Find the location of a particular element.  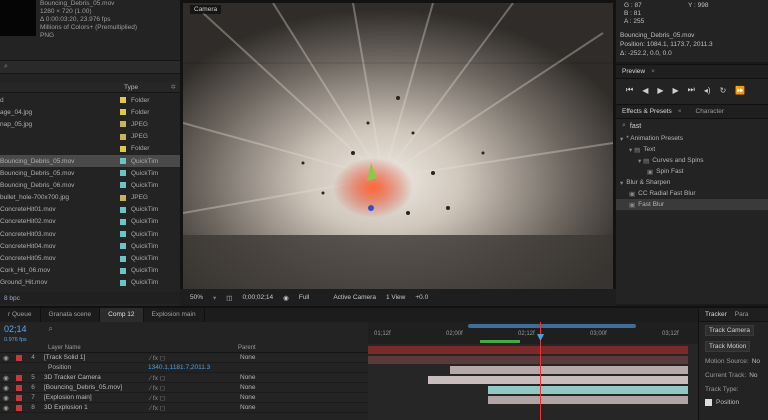

prev-frame-icon: ◀︎ is located at coordinates (645, 90).